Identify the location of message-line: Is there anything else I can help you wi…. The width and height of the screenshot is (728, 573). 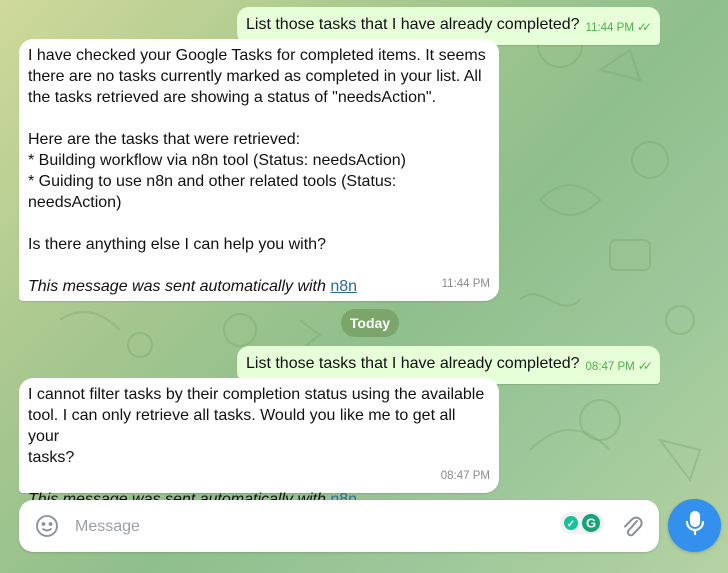
(177, 244).